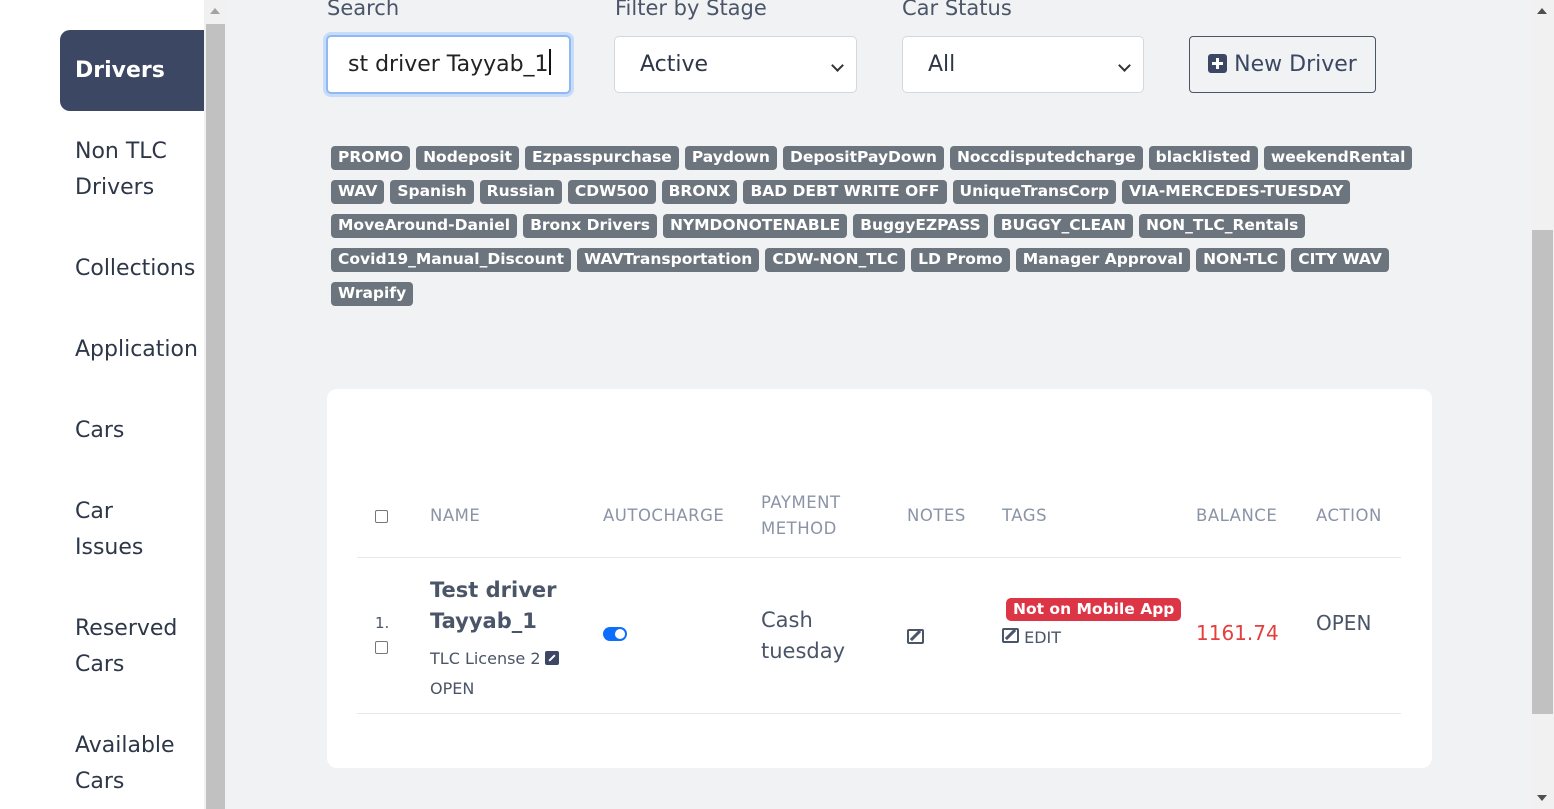 This screenshot has width=1554, height=809. I want to click on sidebar-item-application: Application, so click(132, 350).